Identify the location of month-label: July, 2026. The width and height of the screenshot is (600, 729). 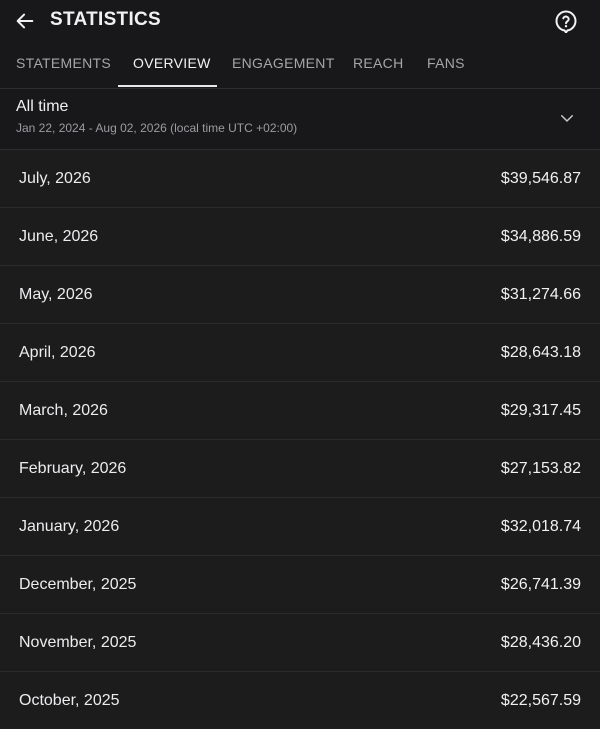
(55, 178).